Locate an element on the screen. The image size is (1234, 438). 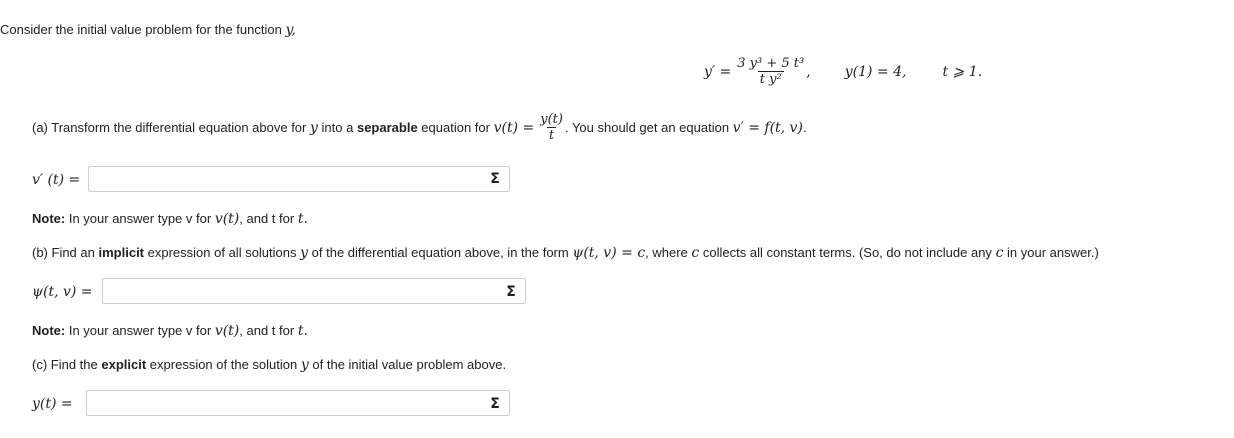
equation-numerator: 3 y³ + 5 t³ is located at coordinates (771, 63).